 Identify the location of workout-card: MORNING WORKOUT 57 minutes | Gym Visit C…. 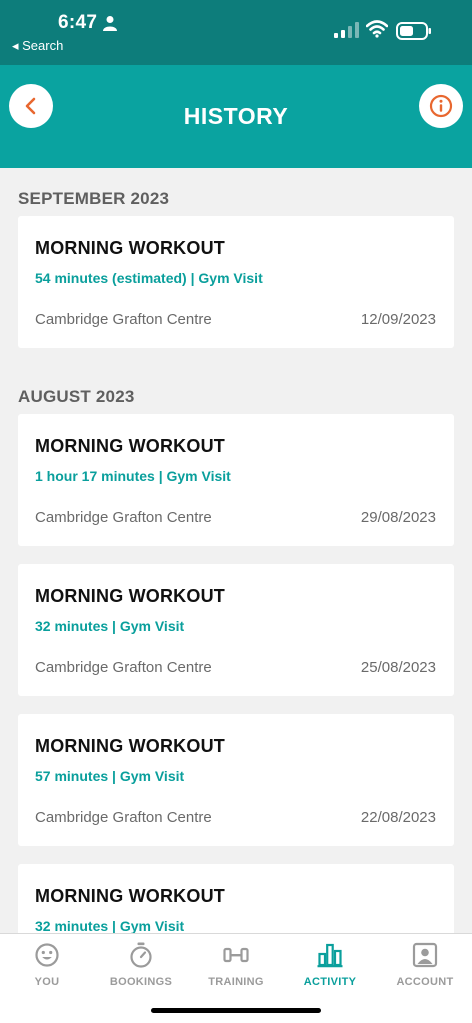
(236, 780).